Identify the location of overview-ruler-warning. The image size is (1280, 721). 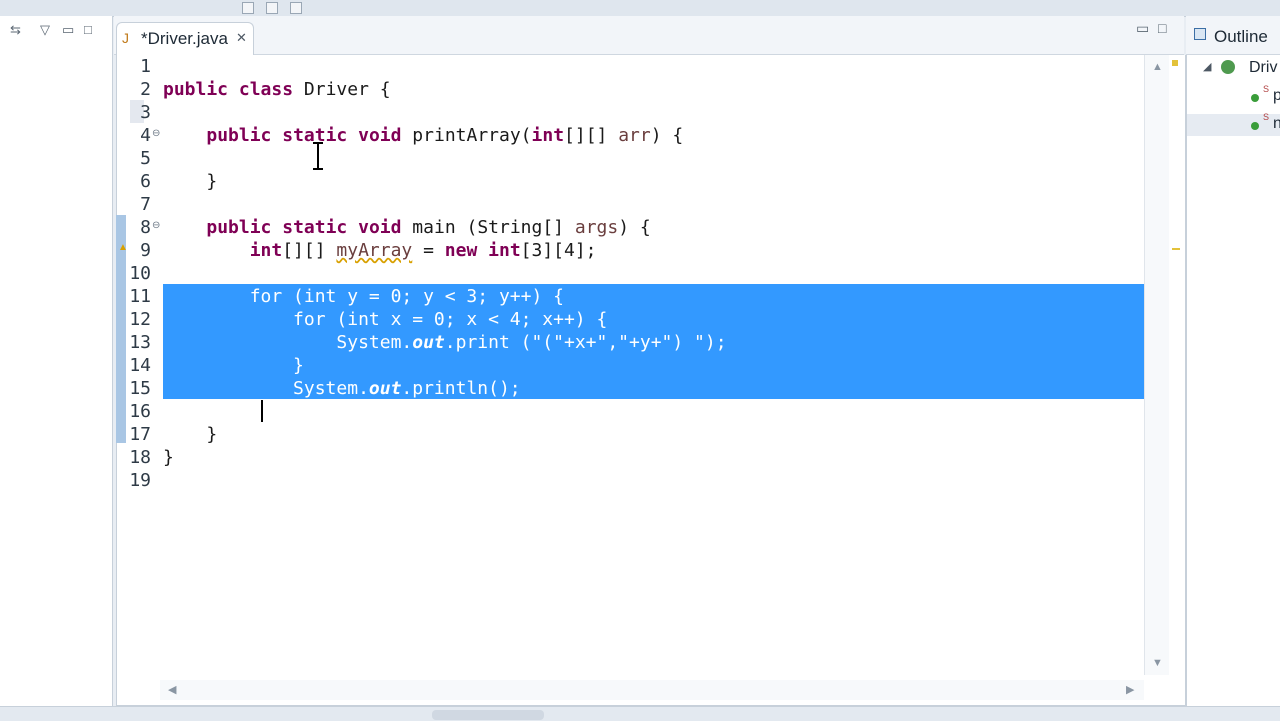
(1175, 63).